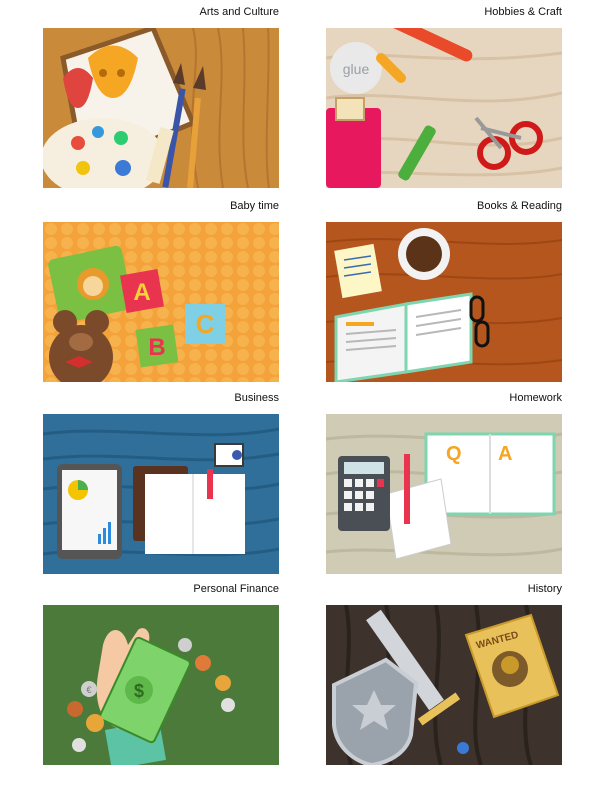 The height and width of the screenshot is (792, 612). I want to click on category-title: Hobbies & Craft, so click(523, 12).